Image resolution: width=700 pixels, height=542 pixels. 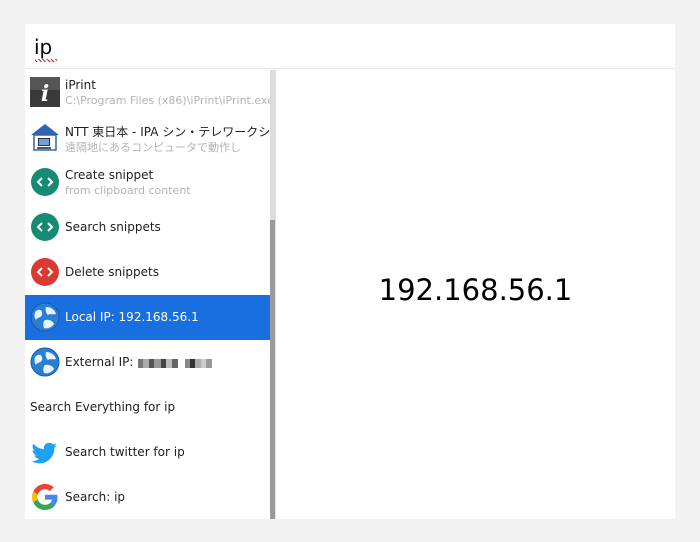 I want to click on remote-desktop-icon, so click(x=45, y=137).